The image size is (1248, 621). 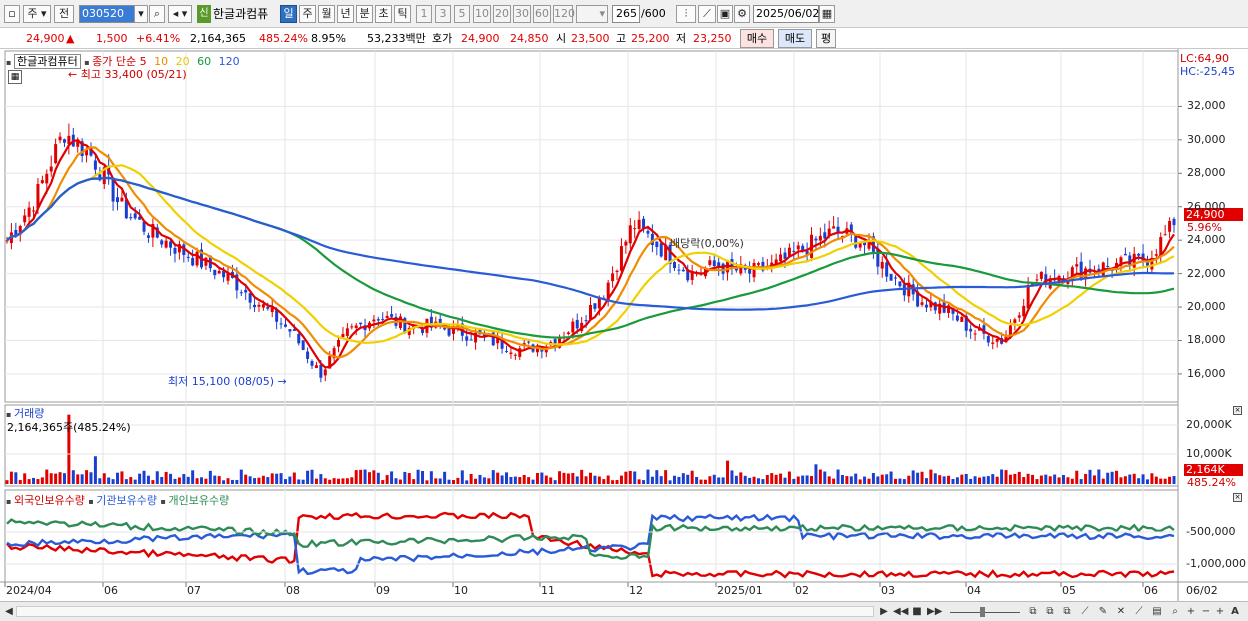 I want to click on table-view-icon: ▦, so click(x=15, y=77).